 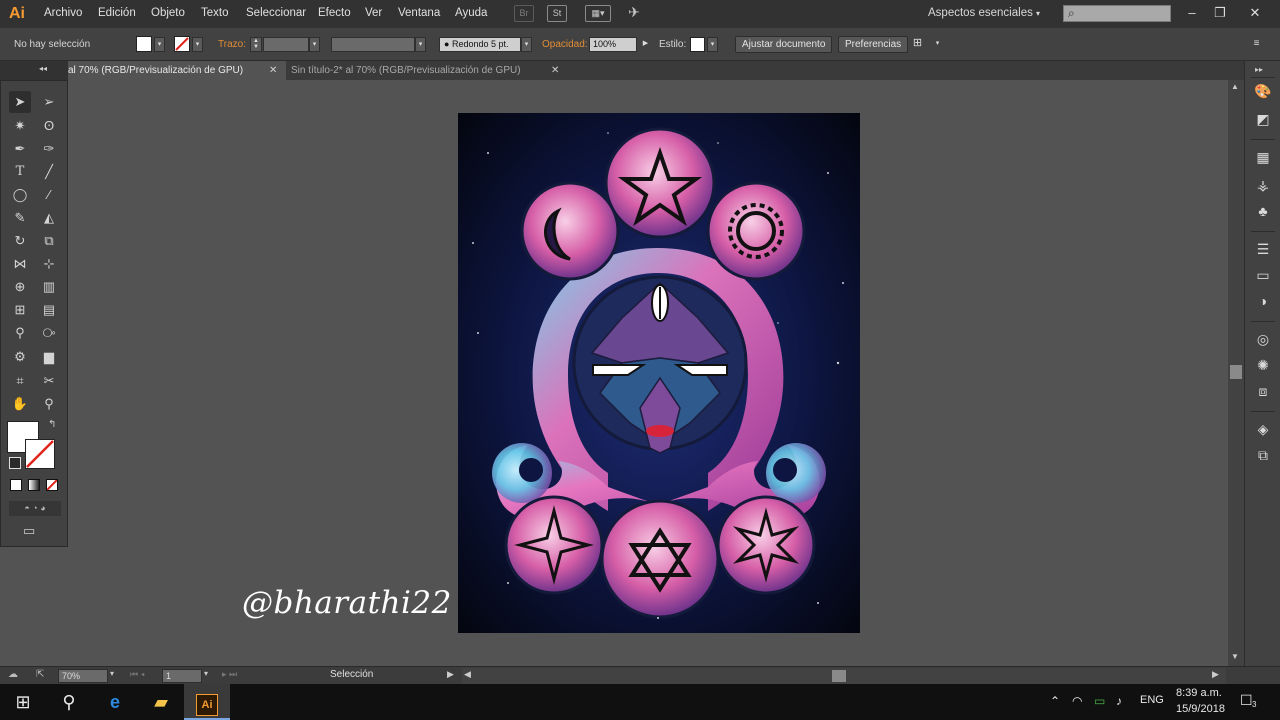 I want to click on menu-ventana: Ventana, so click(x=419, y=13).